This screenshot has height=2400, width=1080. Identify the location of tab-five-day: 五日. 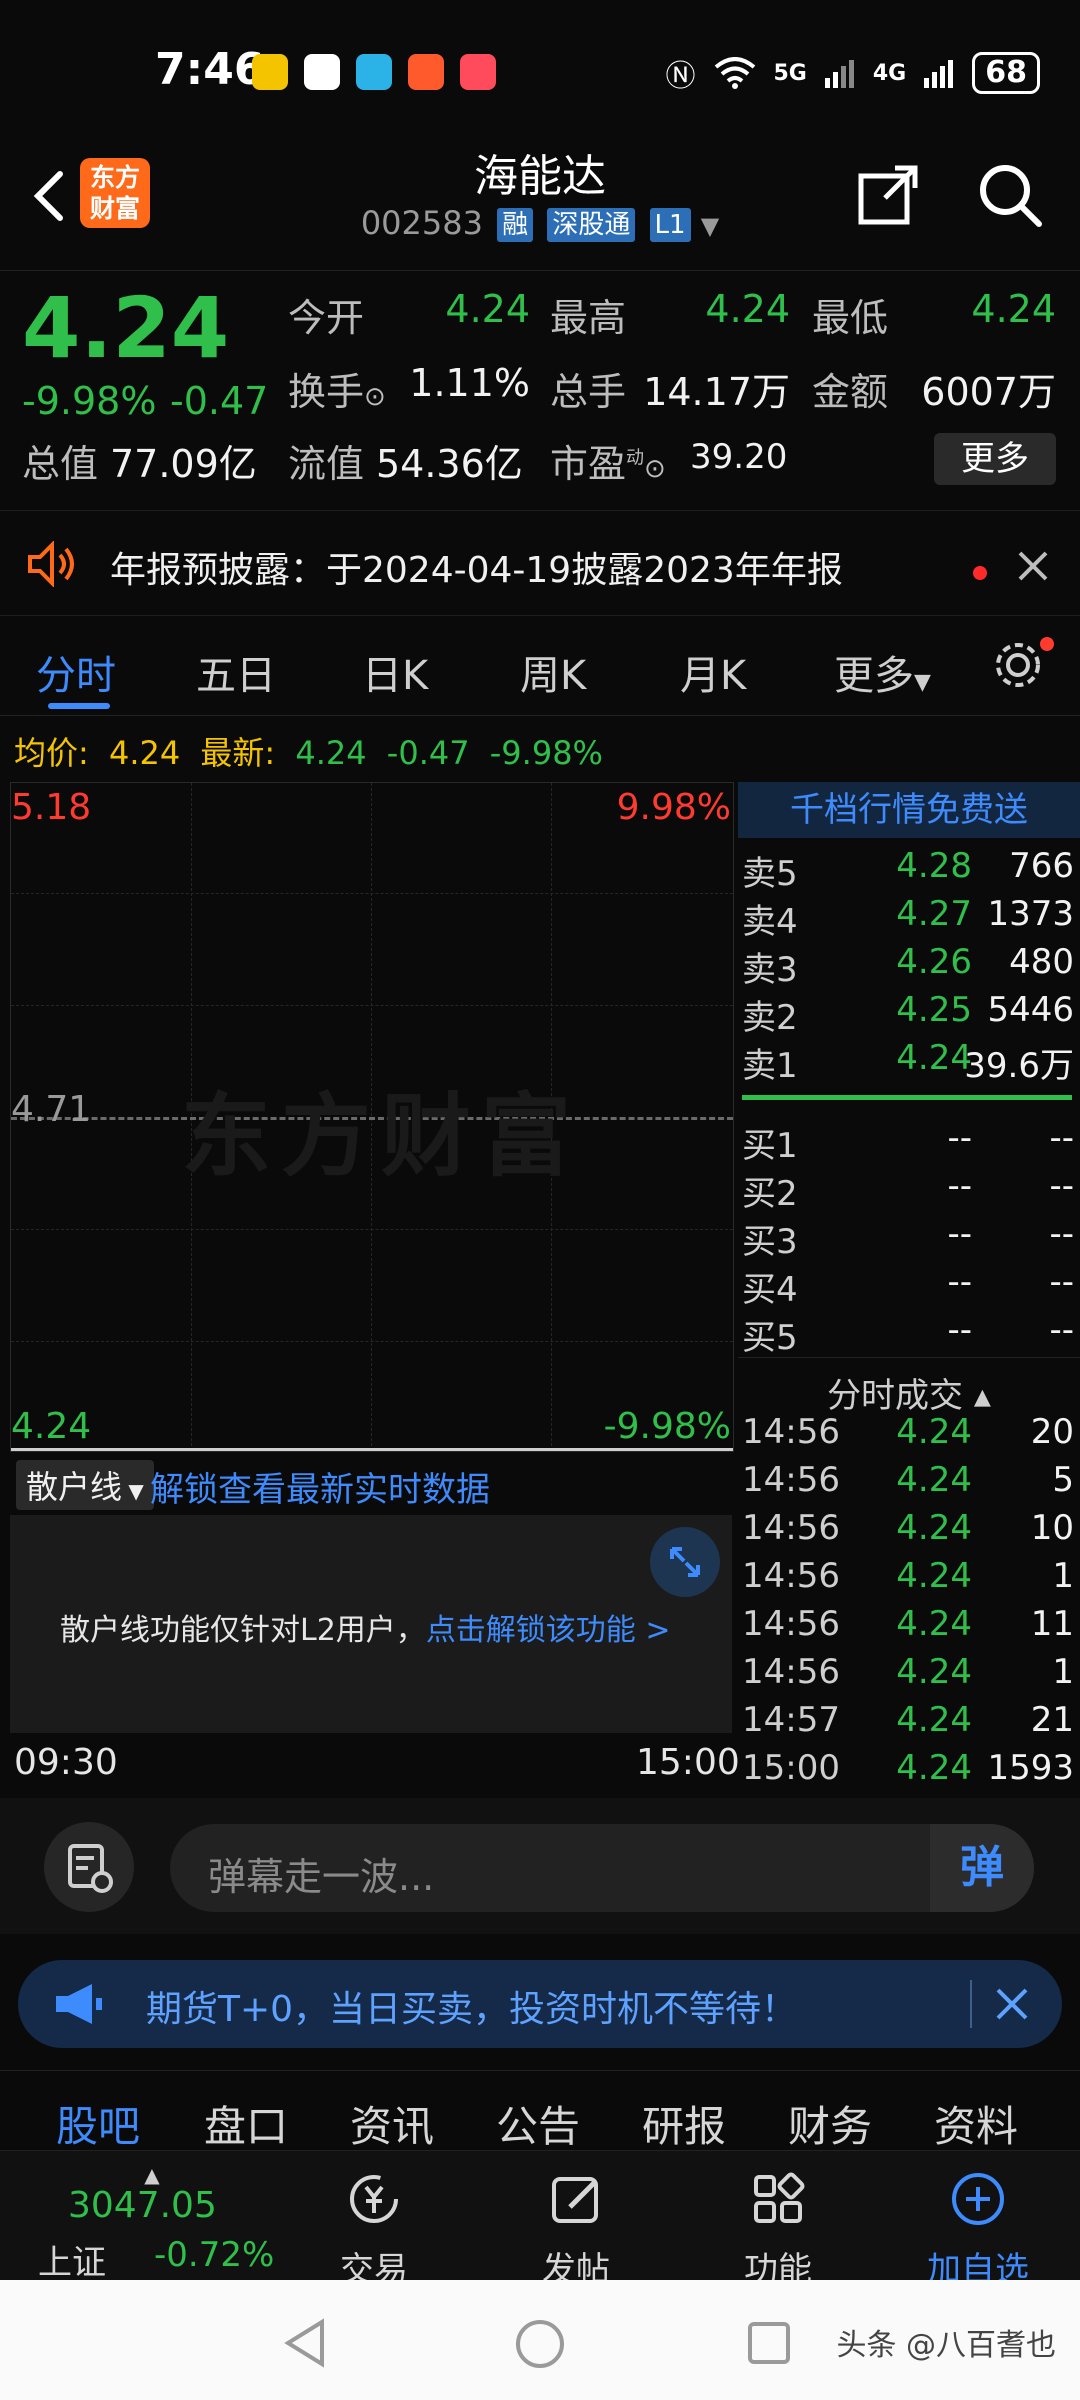
(236, 672).